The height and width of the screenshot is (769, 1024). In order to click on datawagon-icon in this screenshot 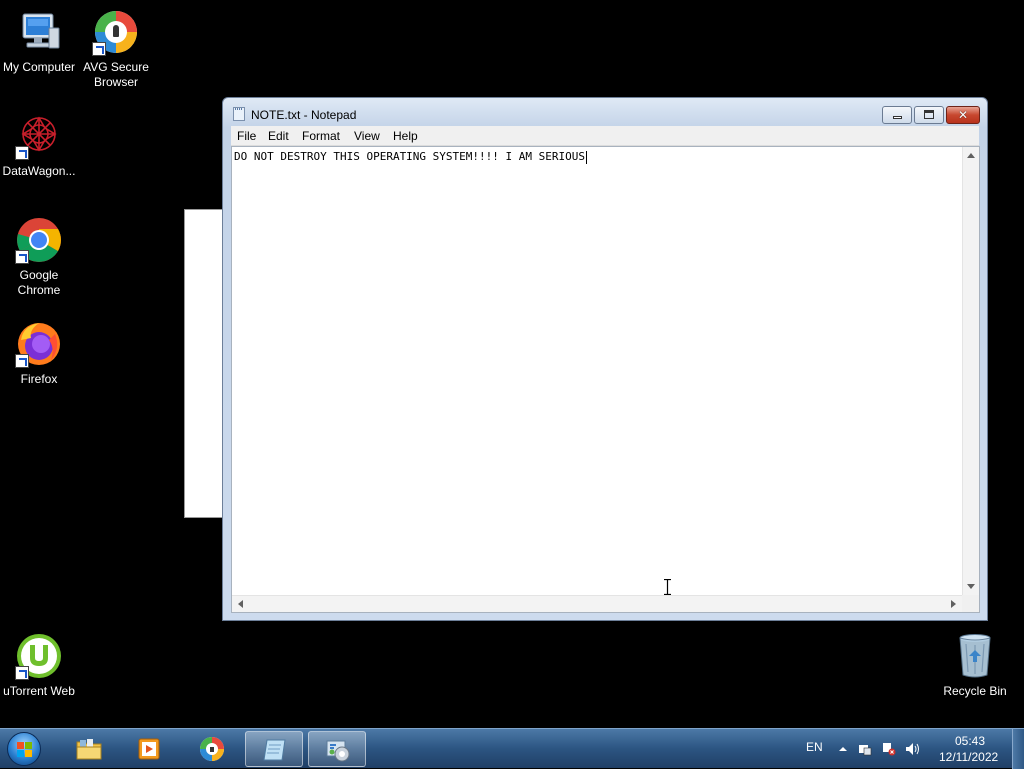, I will do `click(39, 136)`.